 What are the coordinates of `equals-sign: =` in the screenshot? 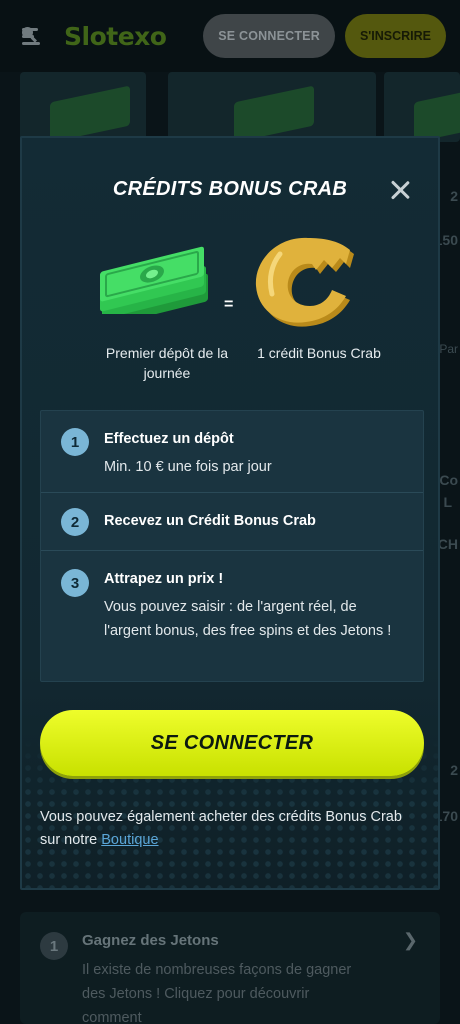 It's located at (229, 304).